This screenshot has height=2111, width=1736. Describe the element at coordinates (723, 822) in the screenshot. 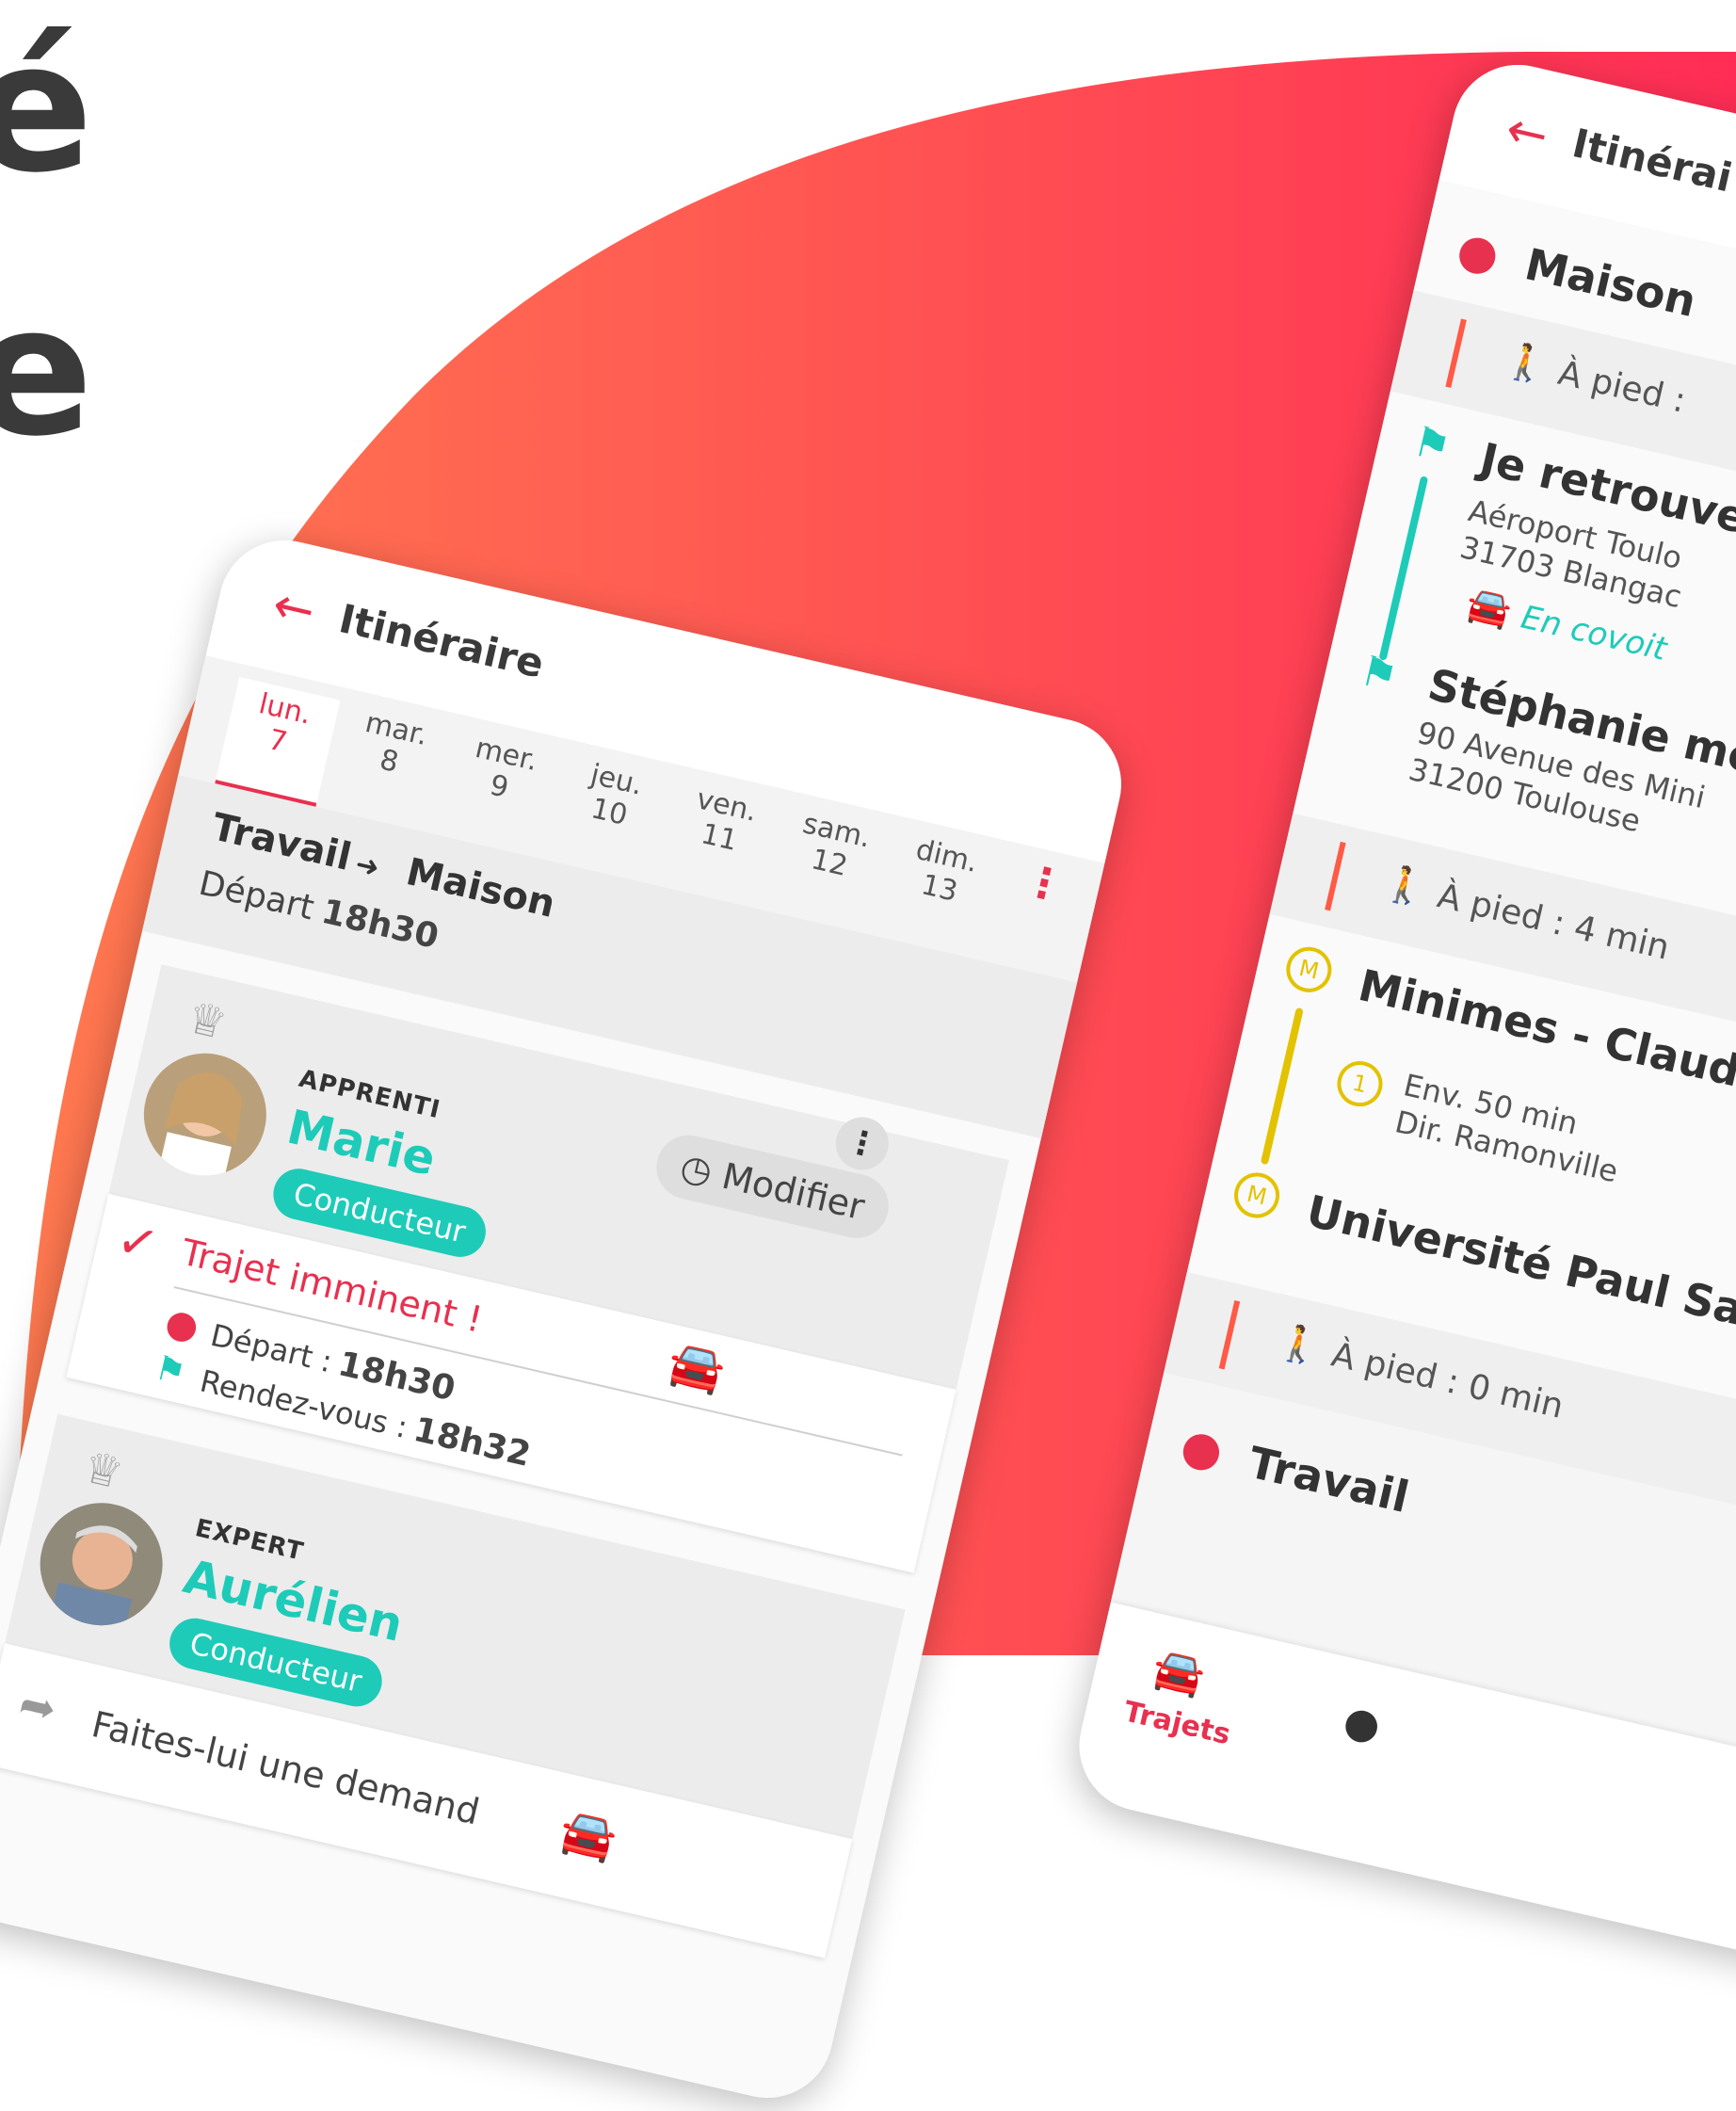

I see `day-tab-fri: ven. 11` at that location.